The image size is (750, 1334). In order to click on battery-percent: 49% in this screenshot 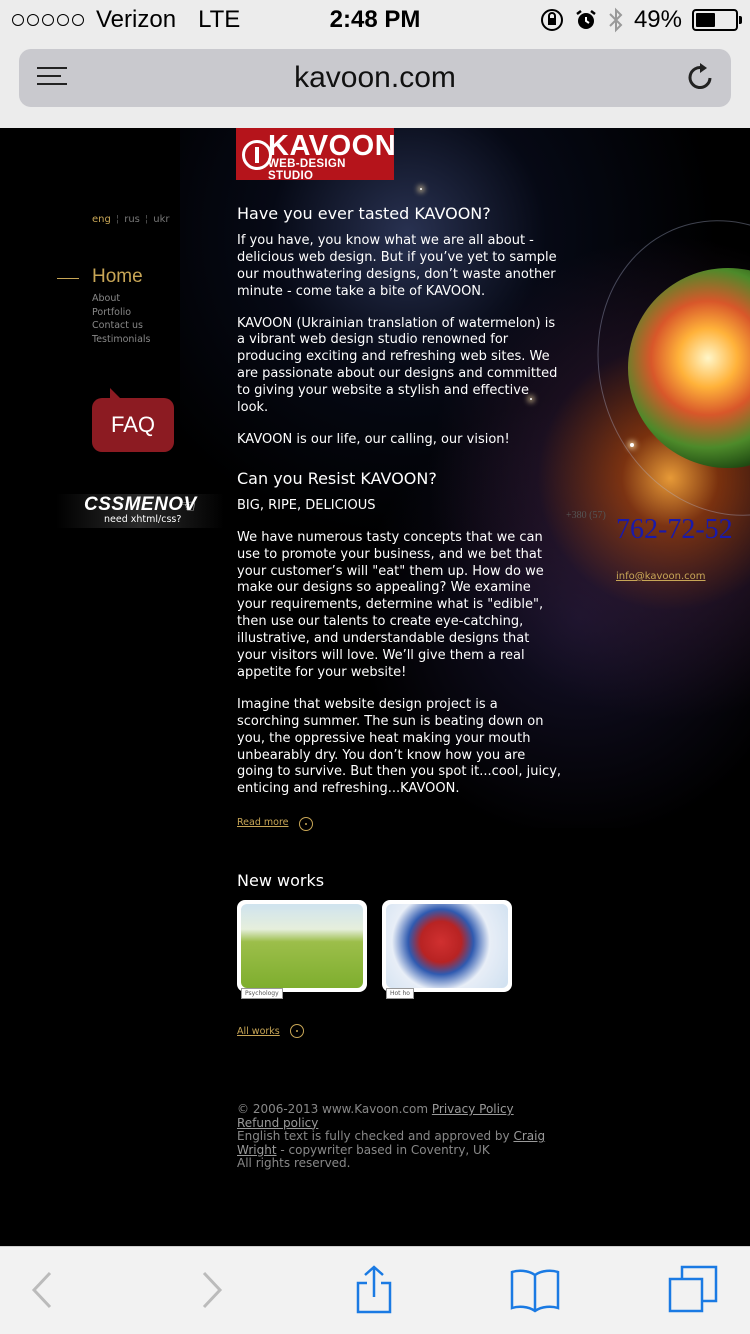, I will do `click(657, 19)`.